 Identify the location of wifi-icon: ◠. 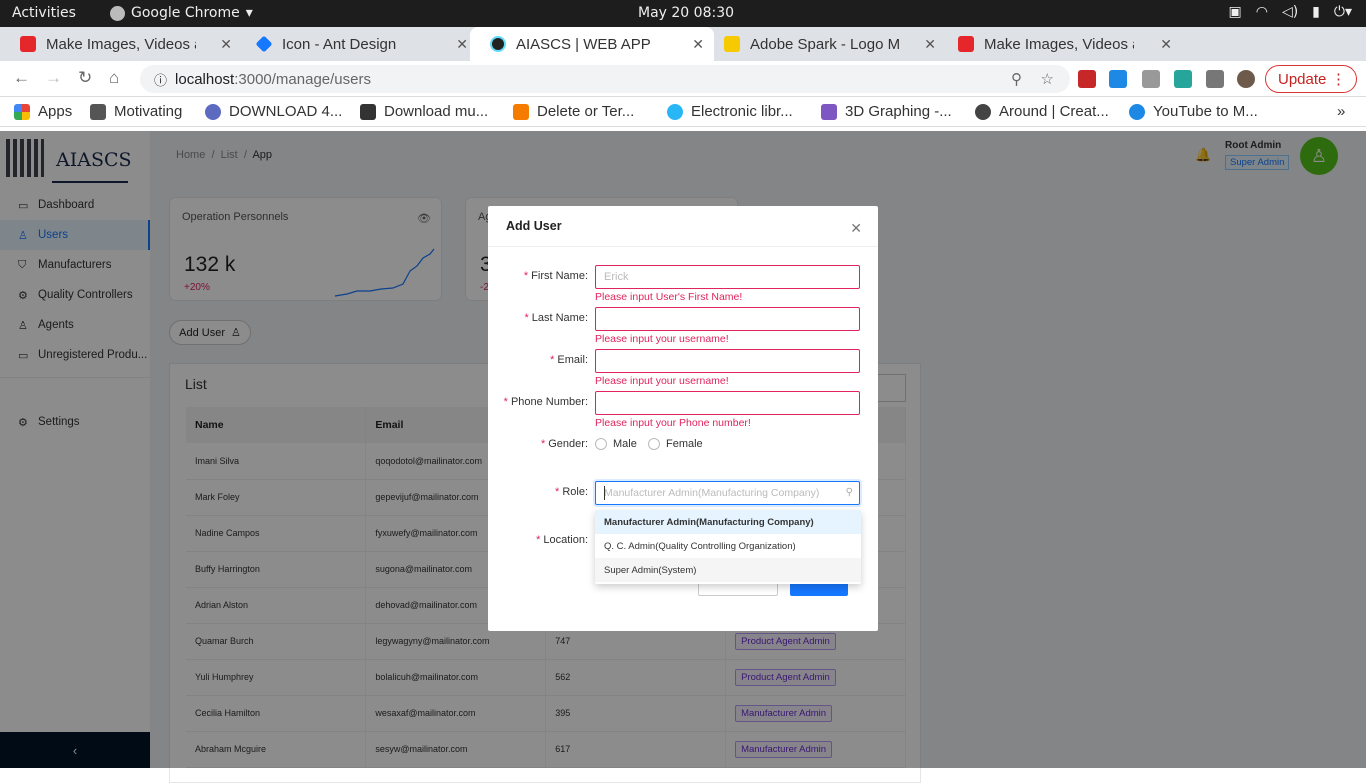
(1261, 12).